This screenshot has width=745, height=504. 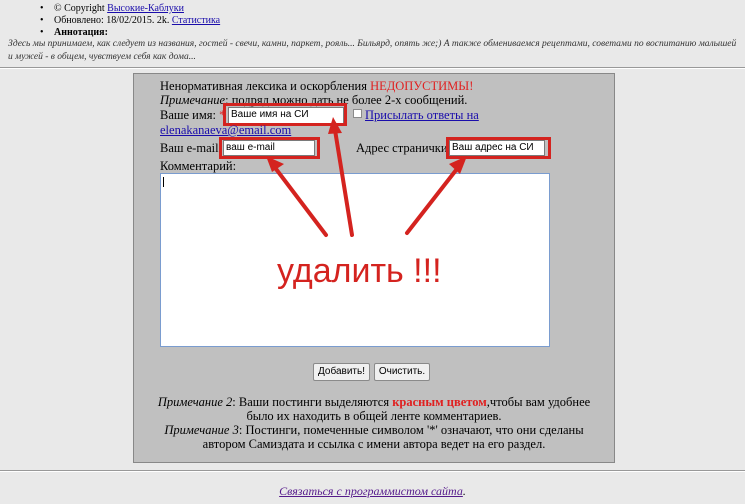 I want to click on divider-bottom, so click(x=372, y=471).